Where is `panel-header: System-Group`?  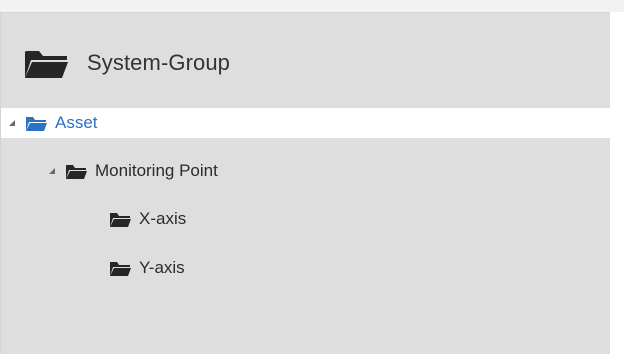
panel-header: System-Group is located at coordinates (126, 63).